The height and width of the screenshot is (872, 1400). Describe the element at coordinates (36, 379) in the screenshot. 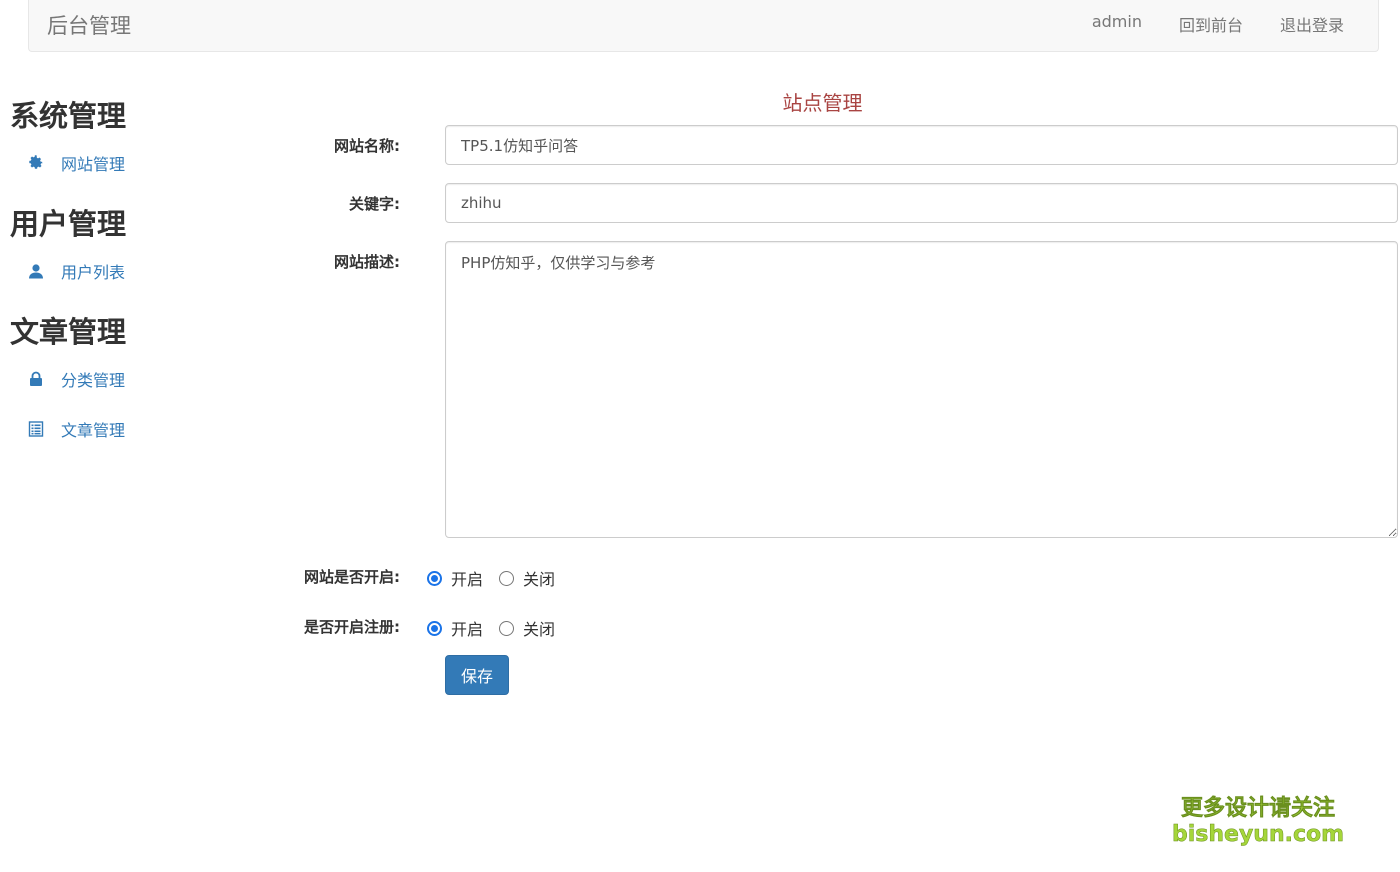

I see `lock-icon` at that location.